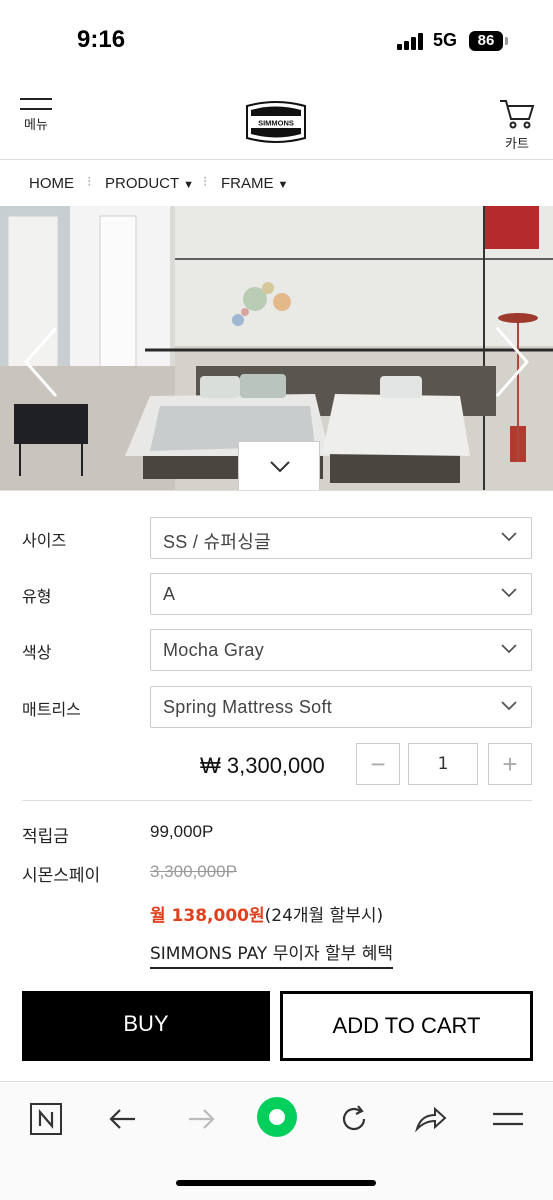  Describe the element at coordinates (51, 709) in the screenshot. I see `option-label-mattress: 매트리스` at that location.